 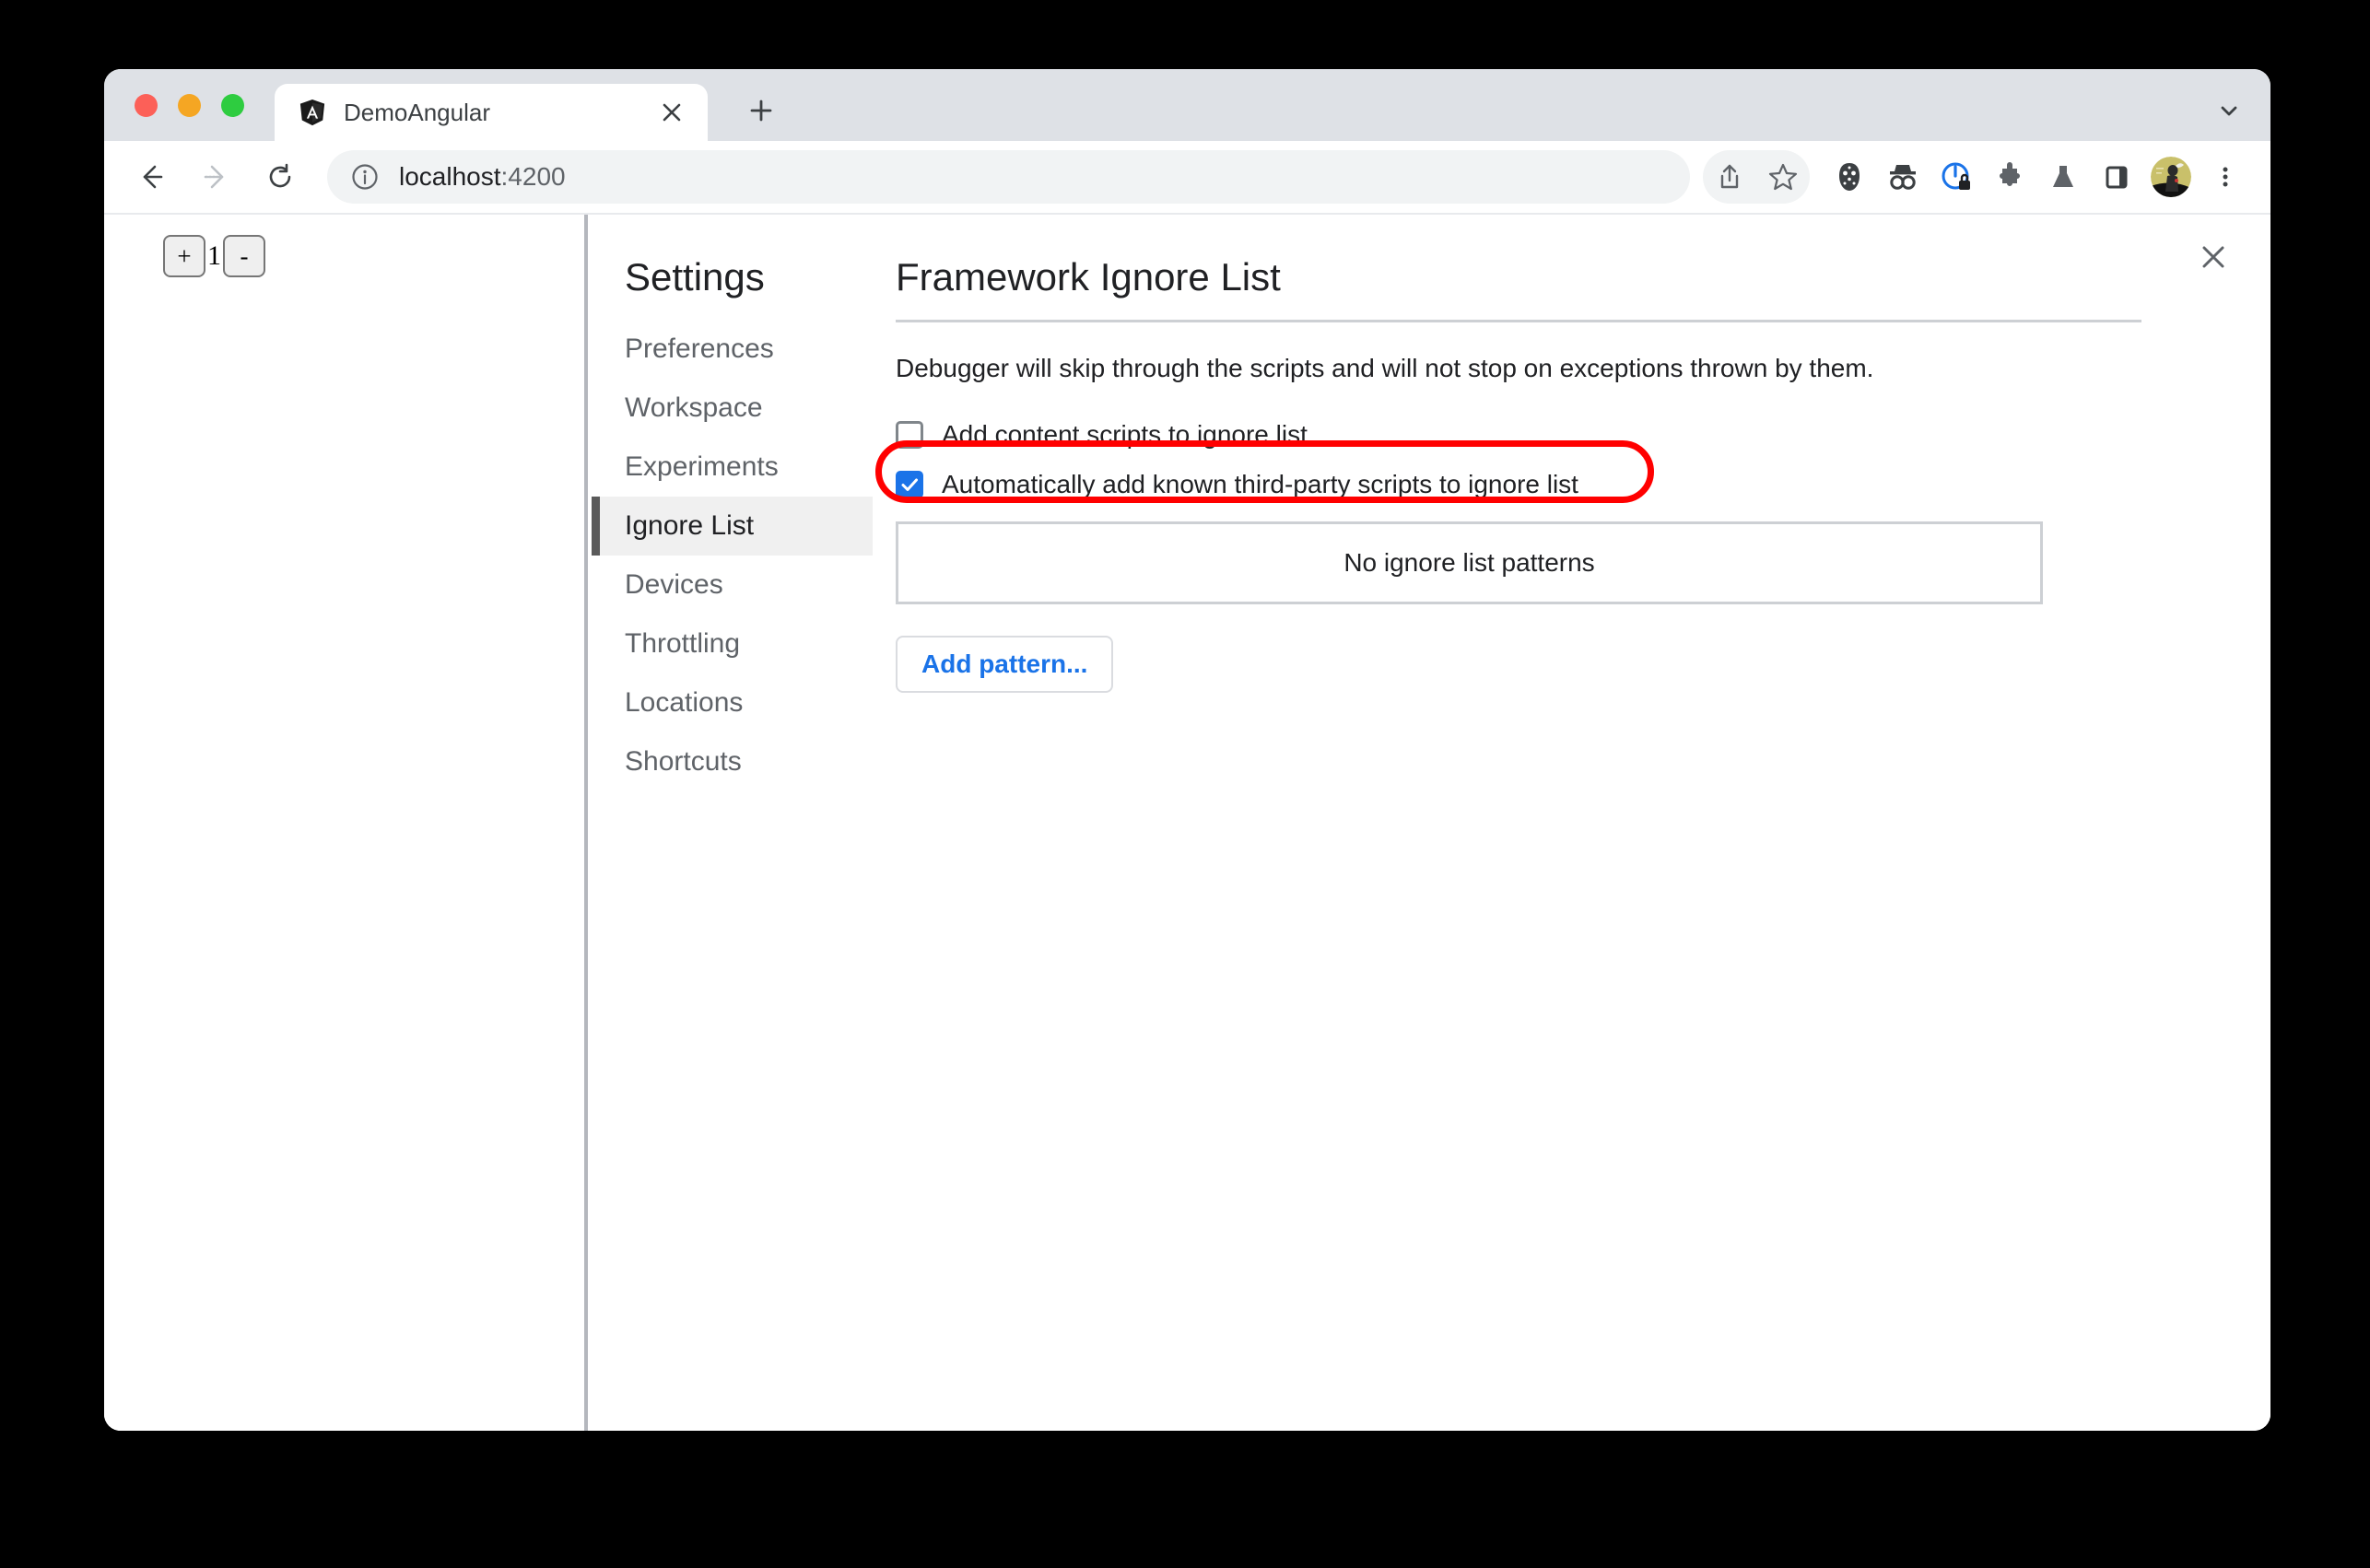 I want to click on tab-strip: DemoAngular, so click(x=1187, y=105).